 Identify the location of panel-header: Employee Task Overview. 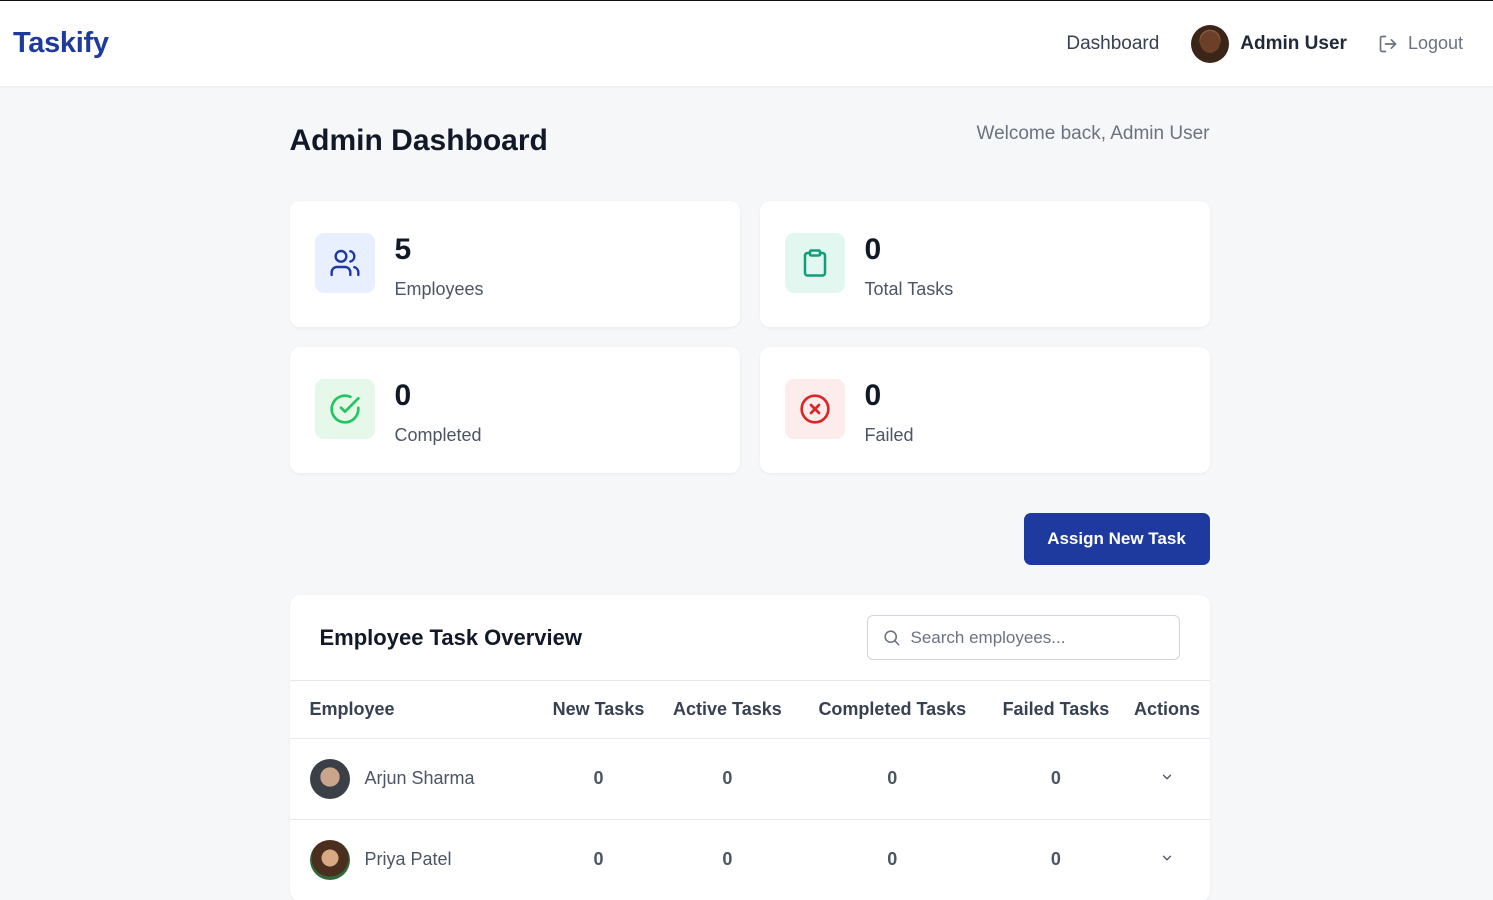
(749, 638).